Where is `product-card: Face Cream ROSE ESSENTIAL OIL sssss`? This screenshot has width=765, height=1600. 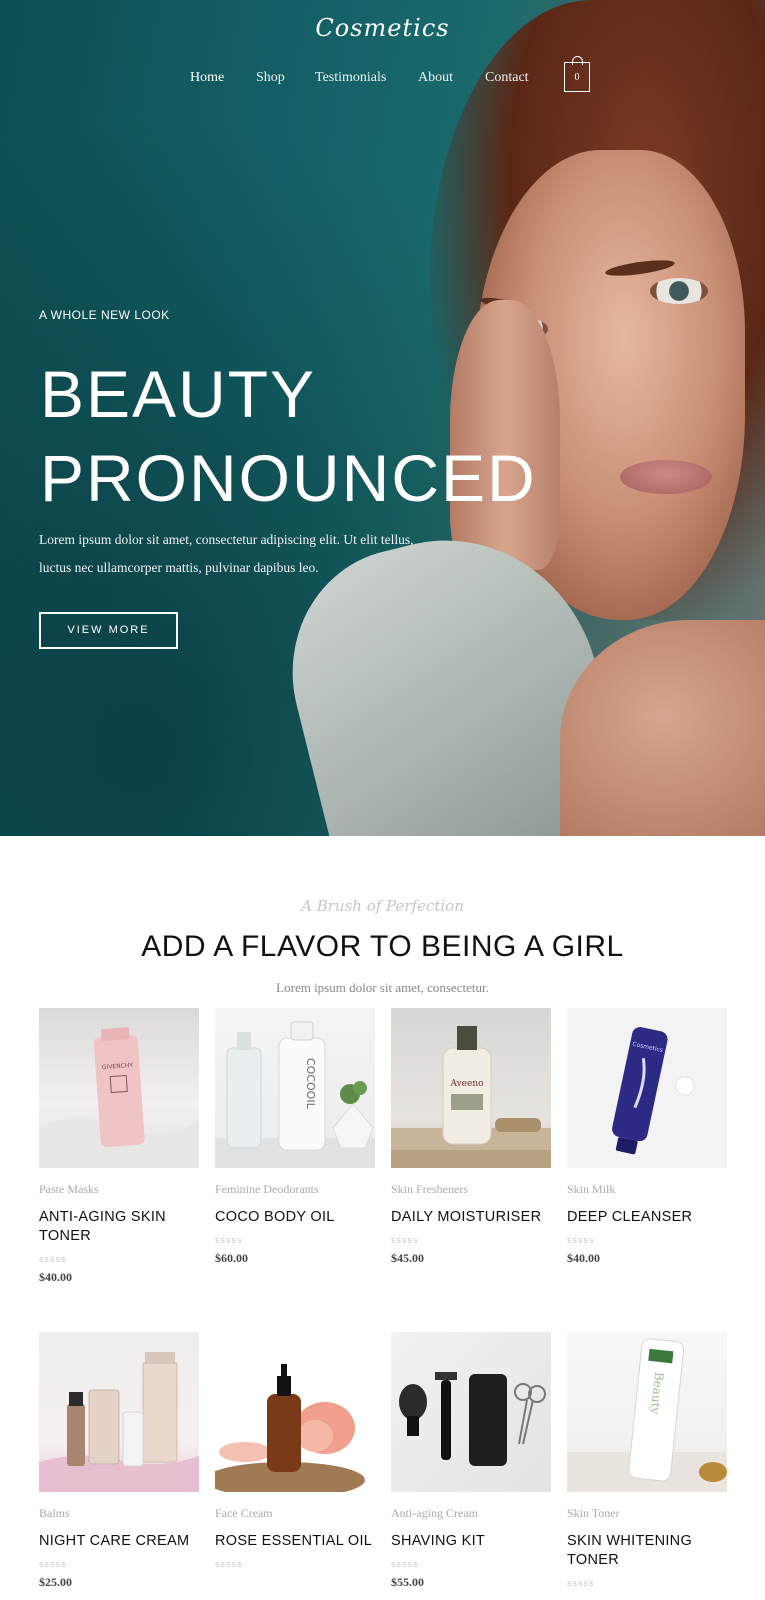
product-card: Face Cream ROSE ESSENTIAL OIL sssss is located at coordinates (295, 1453).